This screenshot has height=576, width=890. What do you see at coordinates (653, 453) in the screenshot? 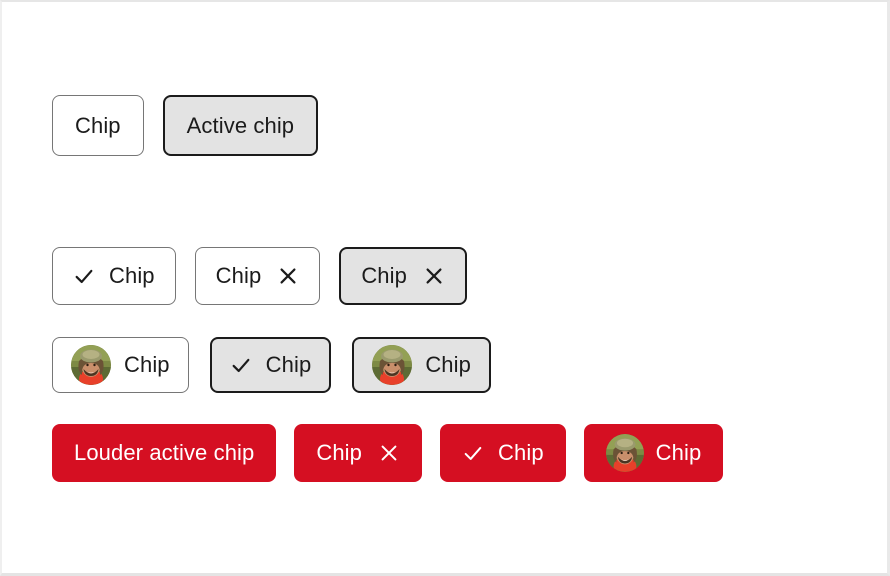
I see `chip-louder-avatar: Chip` at bounding box center [653, 453].